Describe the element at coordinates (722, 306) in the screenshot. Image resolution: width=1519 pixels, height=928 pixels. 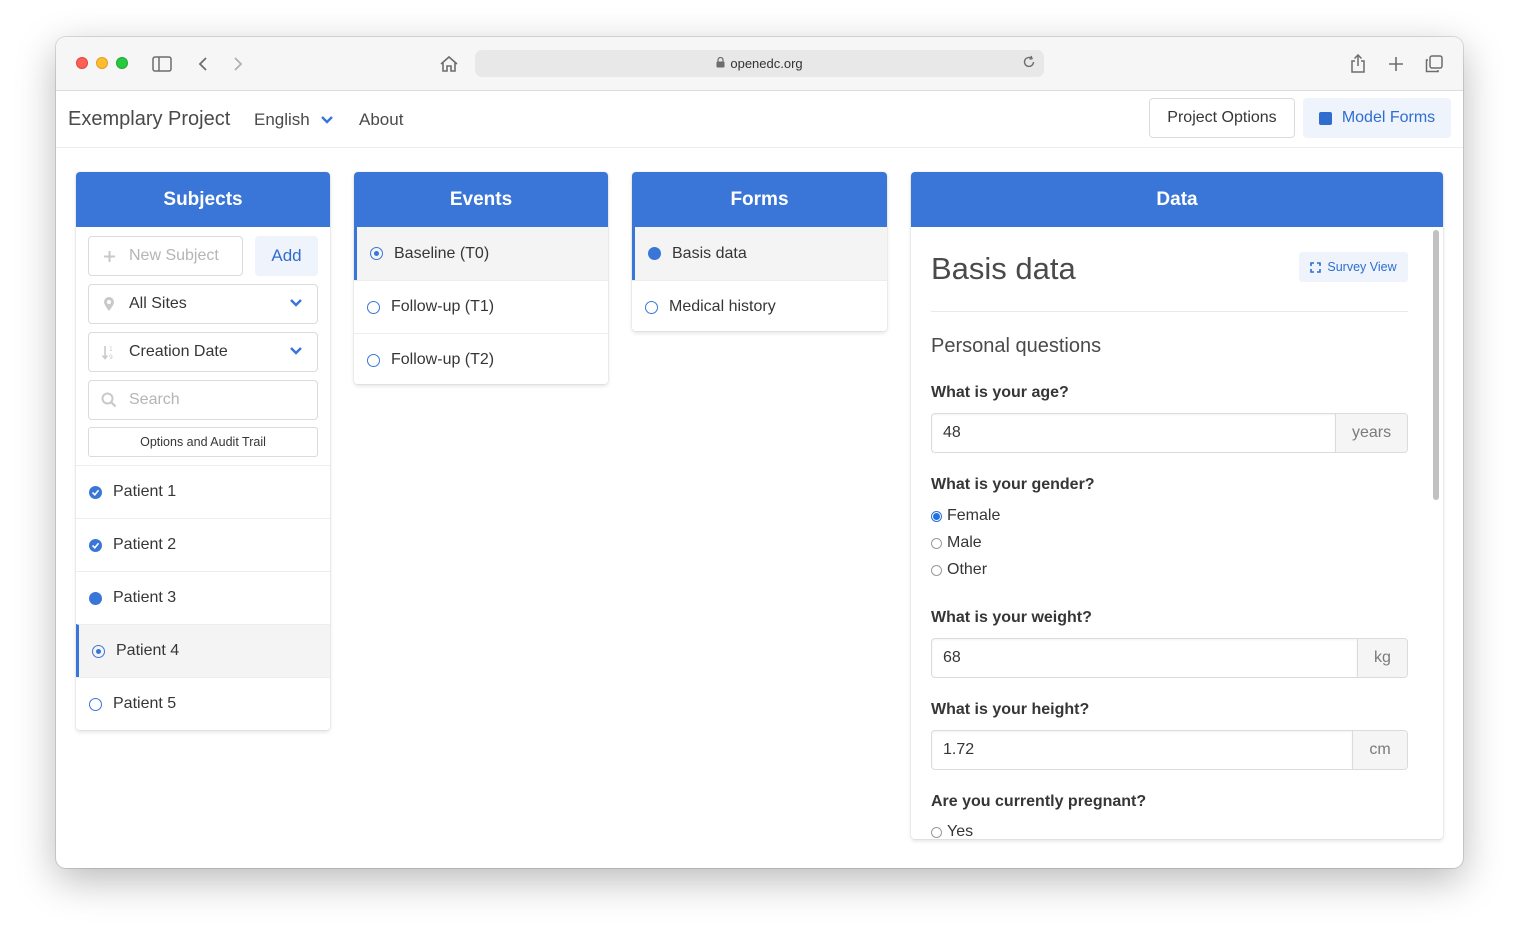
I see `form-label: Medical history` at that location.